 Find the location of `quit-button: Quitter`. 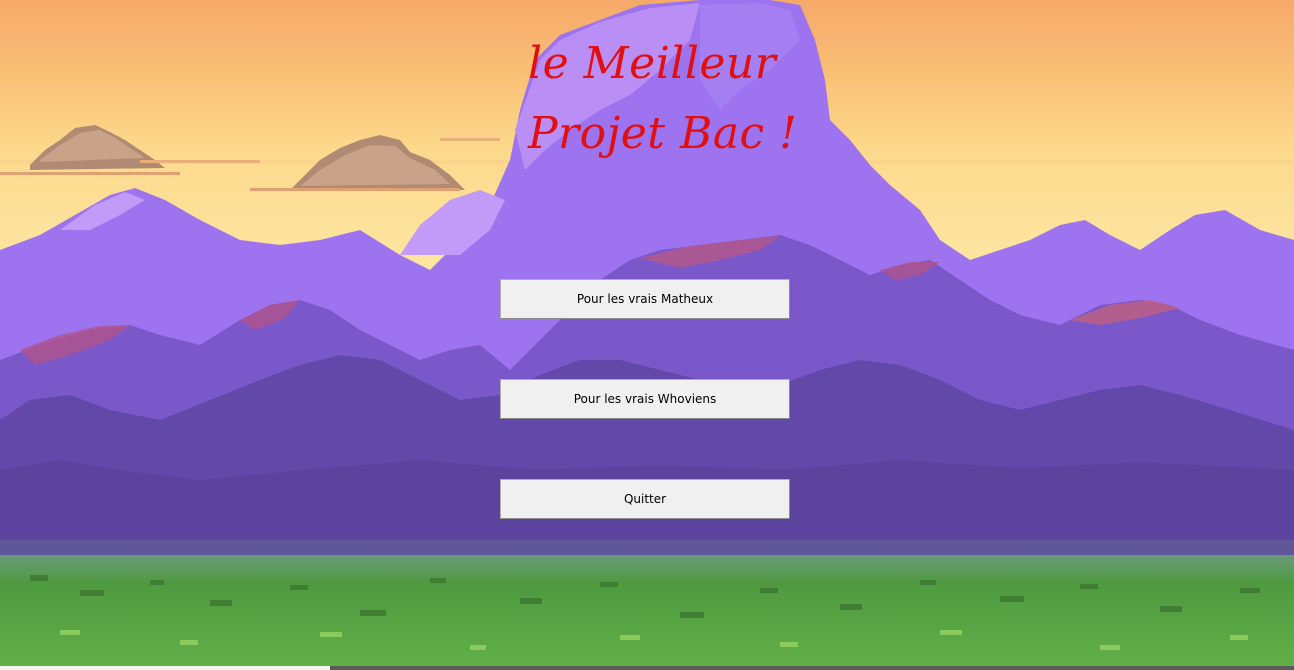

quit-button: Quitter is located at coordinates (645, 499).